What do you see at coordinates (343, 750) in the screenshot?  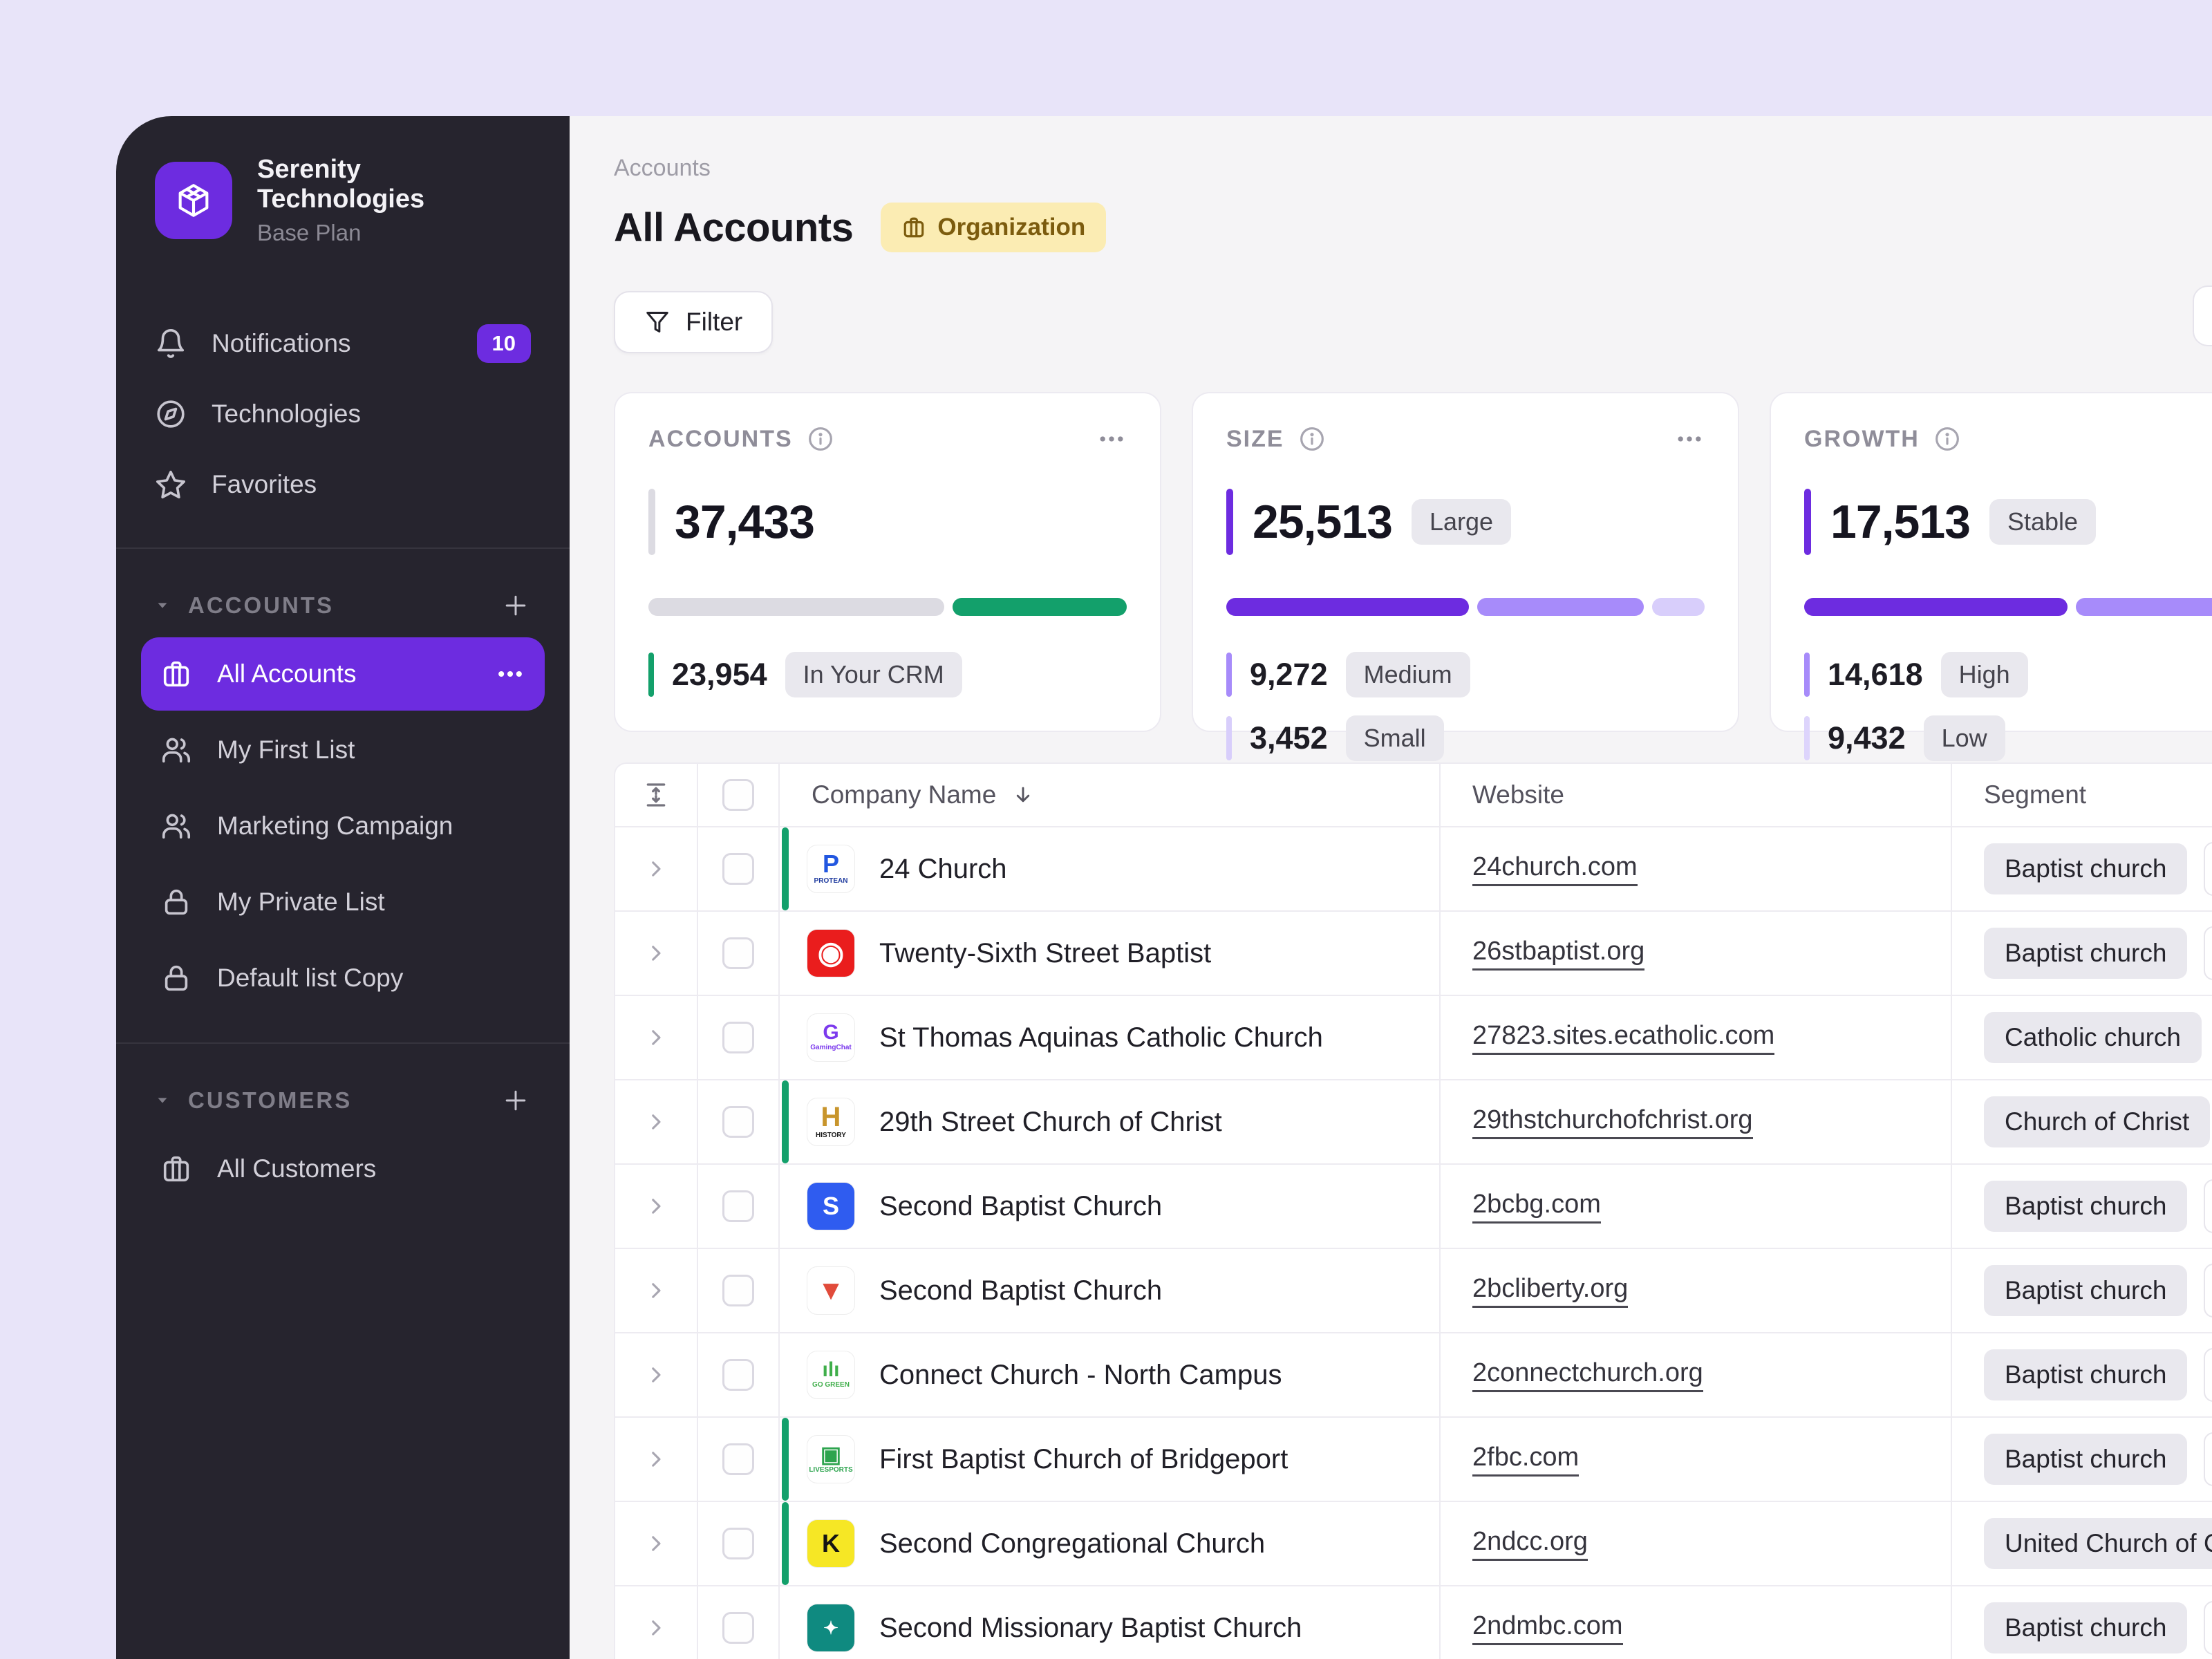 I see `sidebar-item-my-first-list: My First List` at bounding box center [343, 750].